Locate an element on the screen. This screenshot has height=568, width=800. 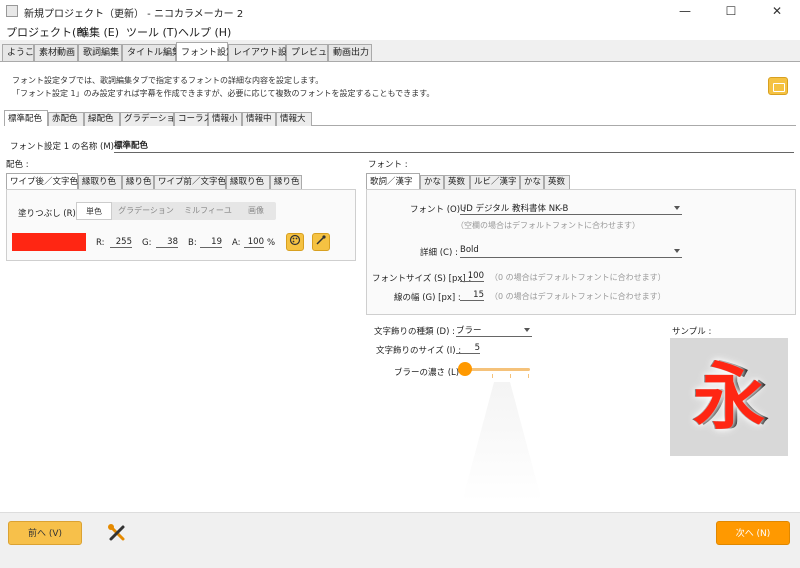
tab-title-edit: タイトル編集 is located at coordinates (151, 52).